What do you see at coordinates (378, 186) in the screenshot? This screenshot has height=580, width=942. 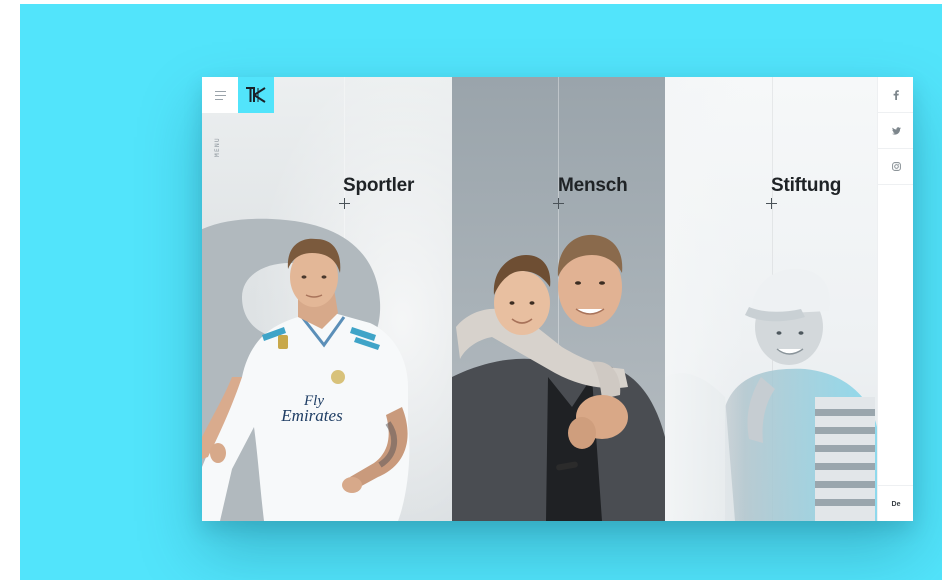 I see `panel-title-sportler: Sportler` at bounding box center [378, 186].